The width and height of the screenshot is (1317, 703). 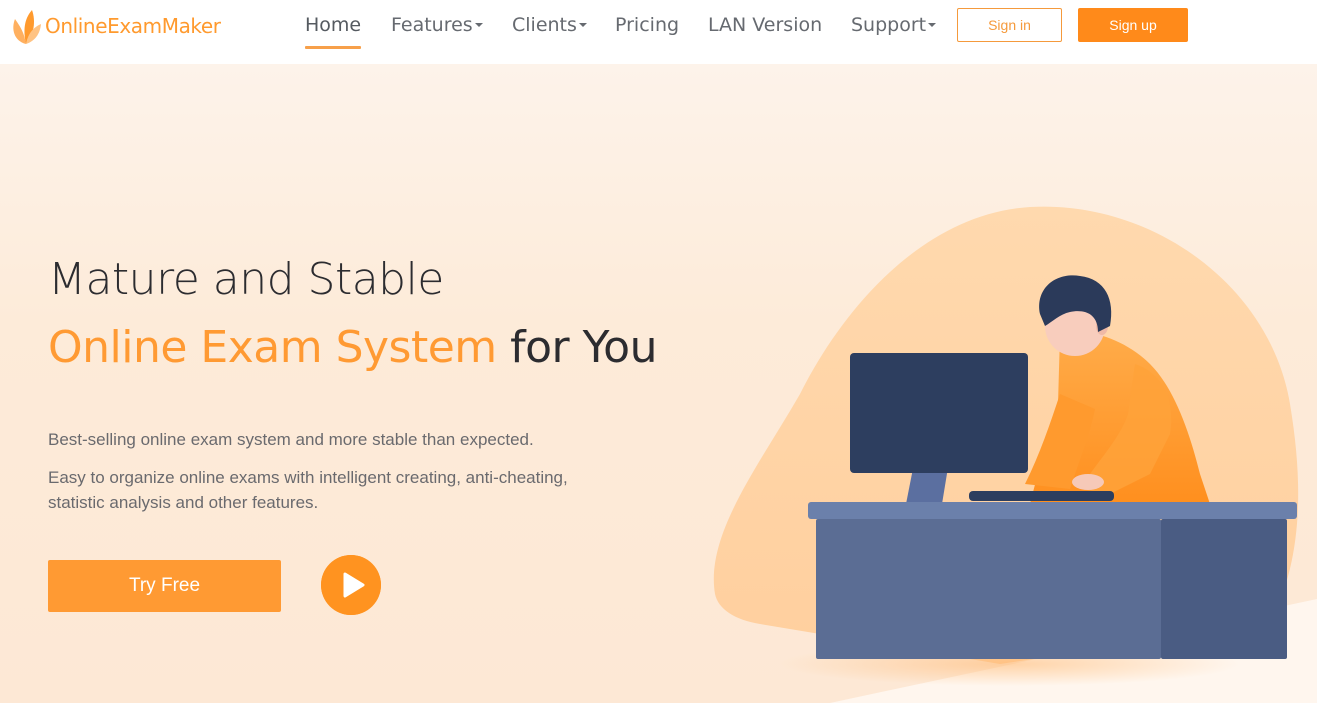 I want to click on nav-home-label: Home, so click(x=333, y=25).